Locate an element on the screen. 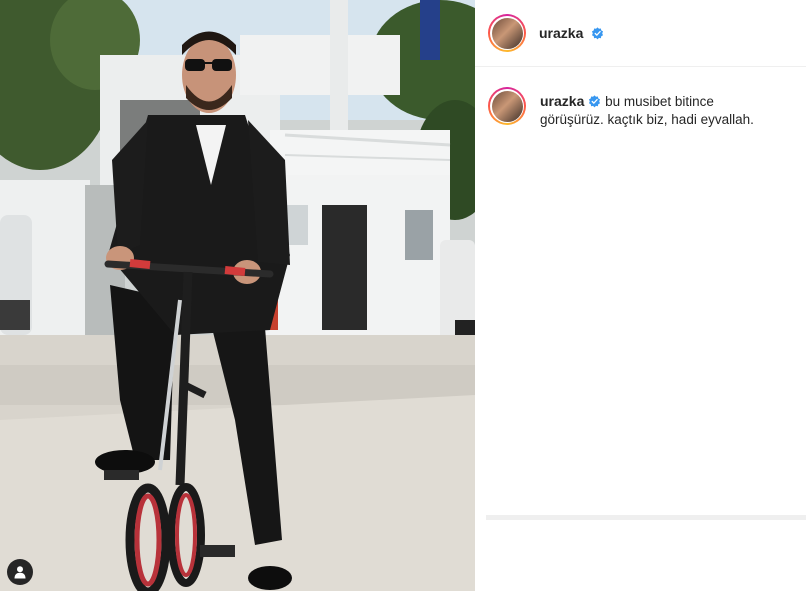 The width and height of the screenshot is (806, 591). caption-avatar-image is located at coordinates (507, 106).